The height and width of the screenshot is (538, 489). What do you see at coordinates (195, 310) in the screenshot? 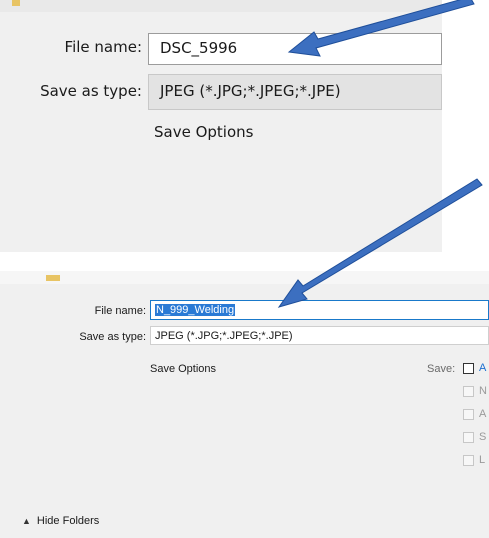
I see `file-name-selected-text: N_999_Welding` at bounding box center [195, 310].